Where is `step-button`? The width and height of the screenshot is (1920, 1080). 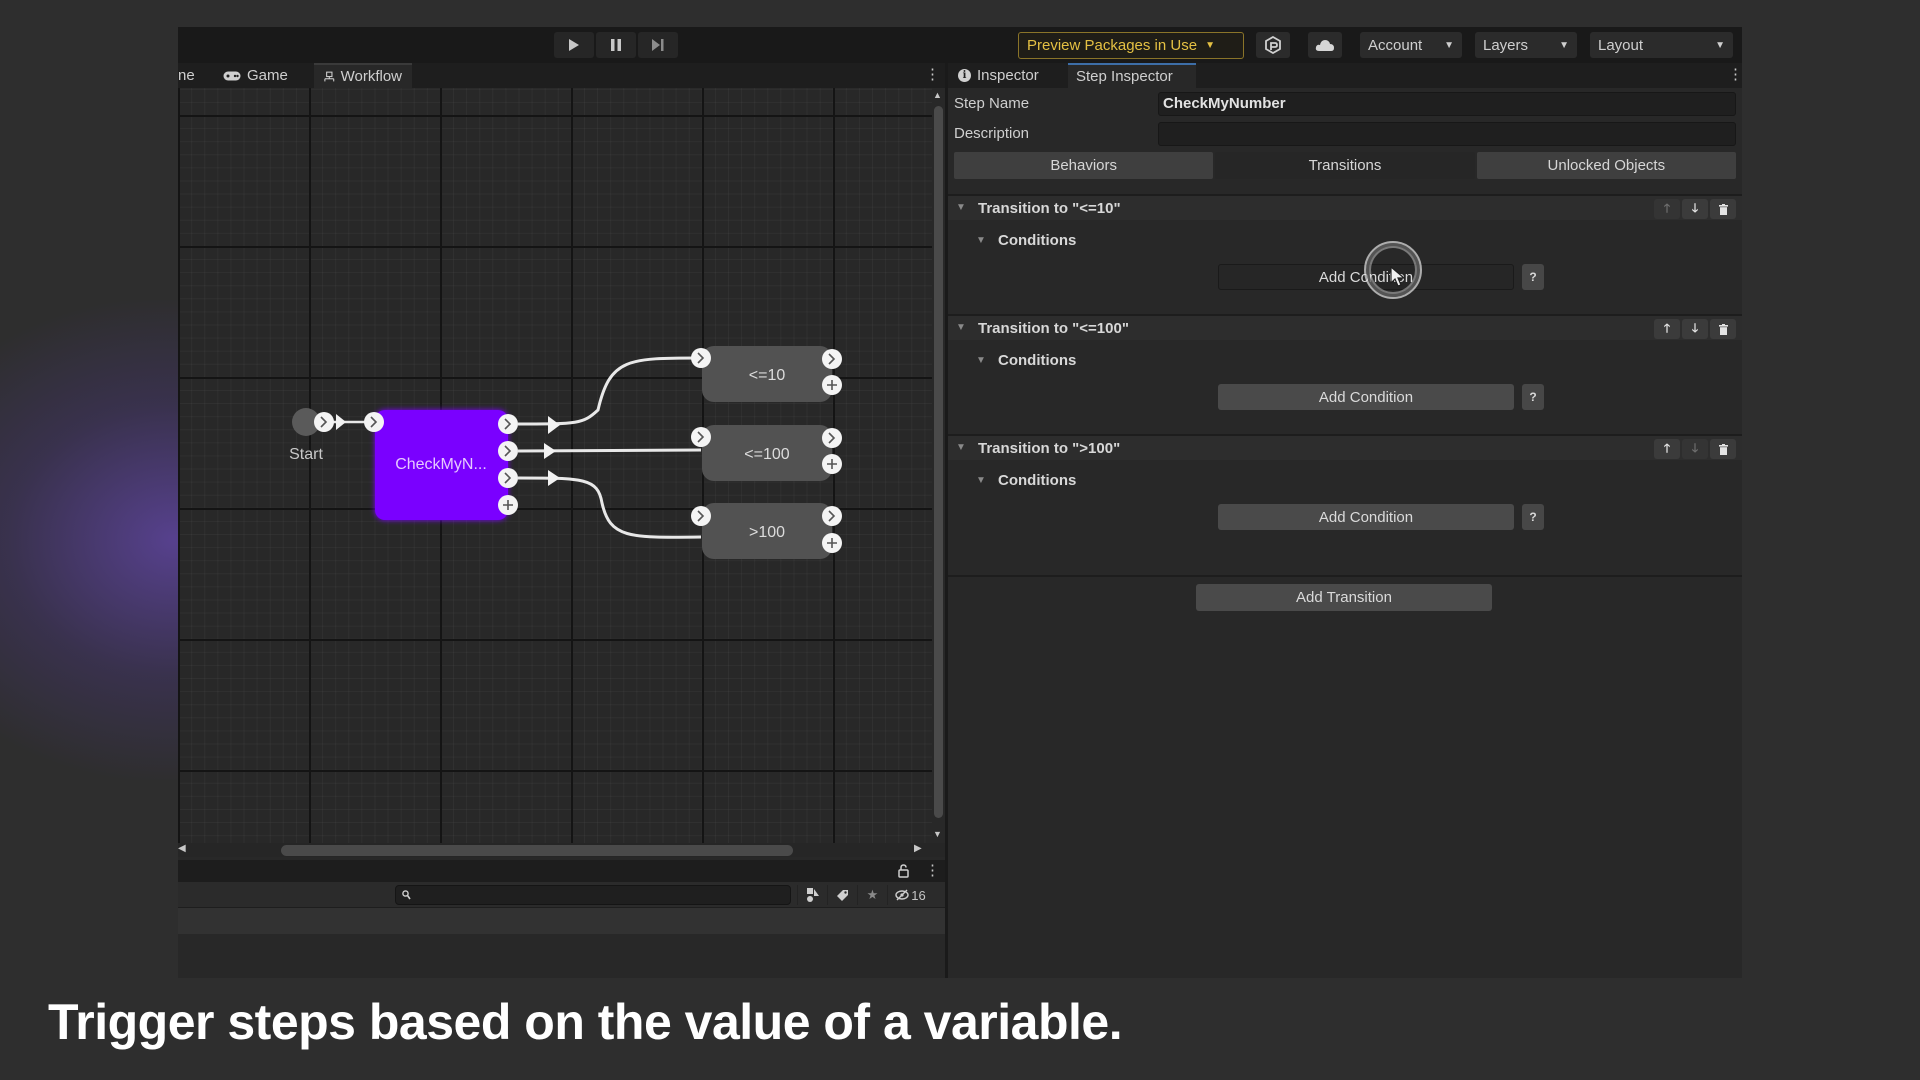
step-button is located at coordinates (658, 45).